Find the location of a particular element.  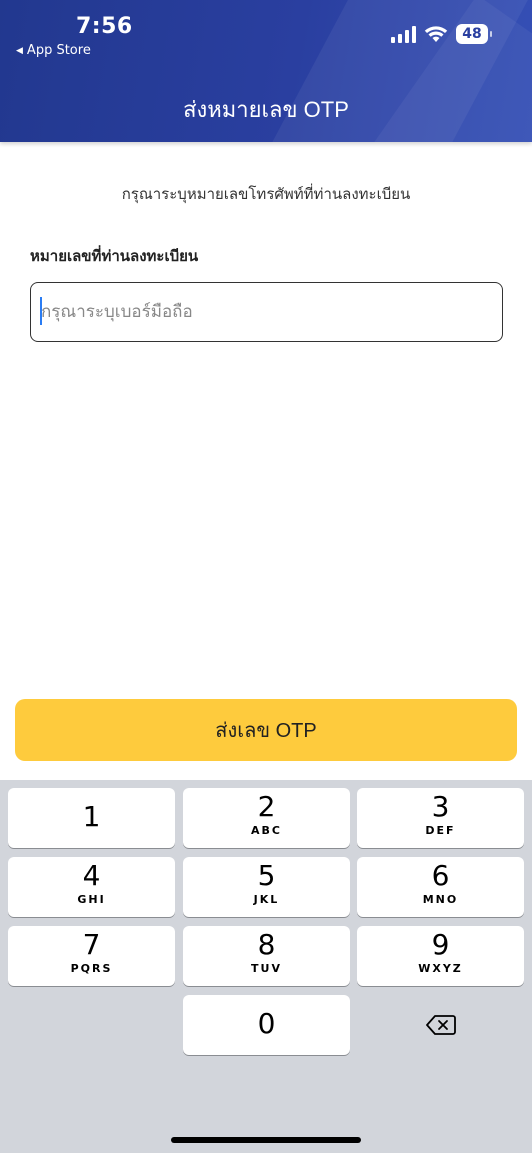

status-indicators: 48 is located at coordinates (441, 34).